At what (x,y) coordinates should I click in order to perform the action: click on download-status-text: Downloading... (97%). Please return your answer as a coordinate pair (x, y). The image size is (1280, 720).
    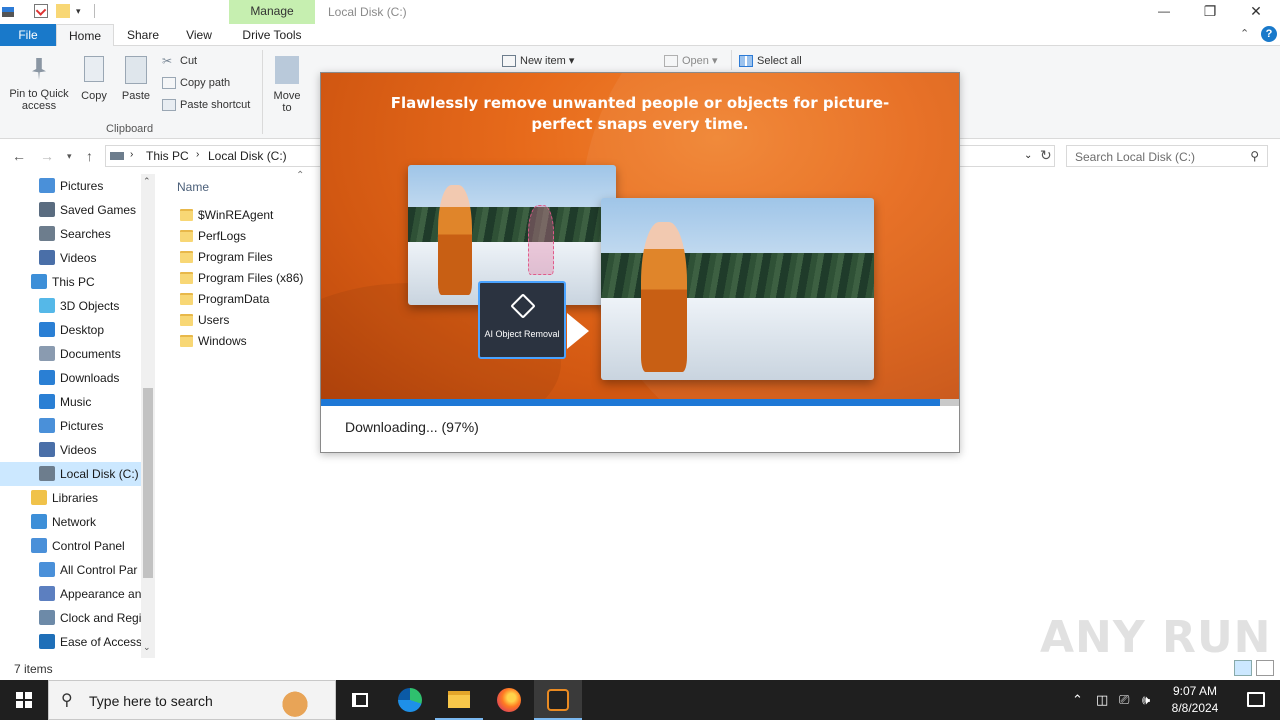
    Looking at the image, I should click on (412, 427).